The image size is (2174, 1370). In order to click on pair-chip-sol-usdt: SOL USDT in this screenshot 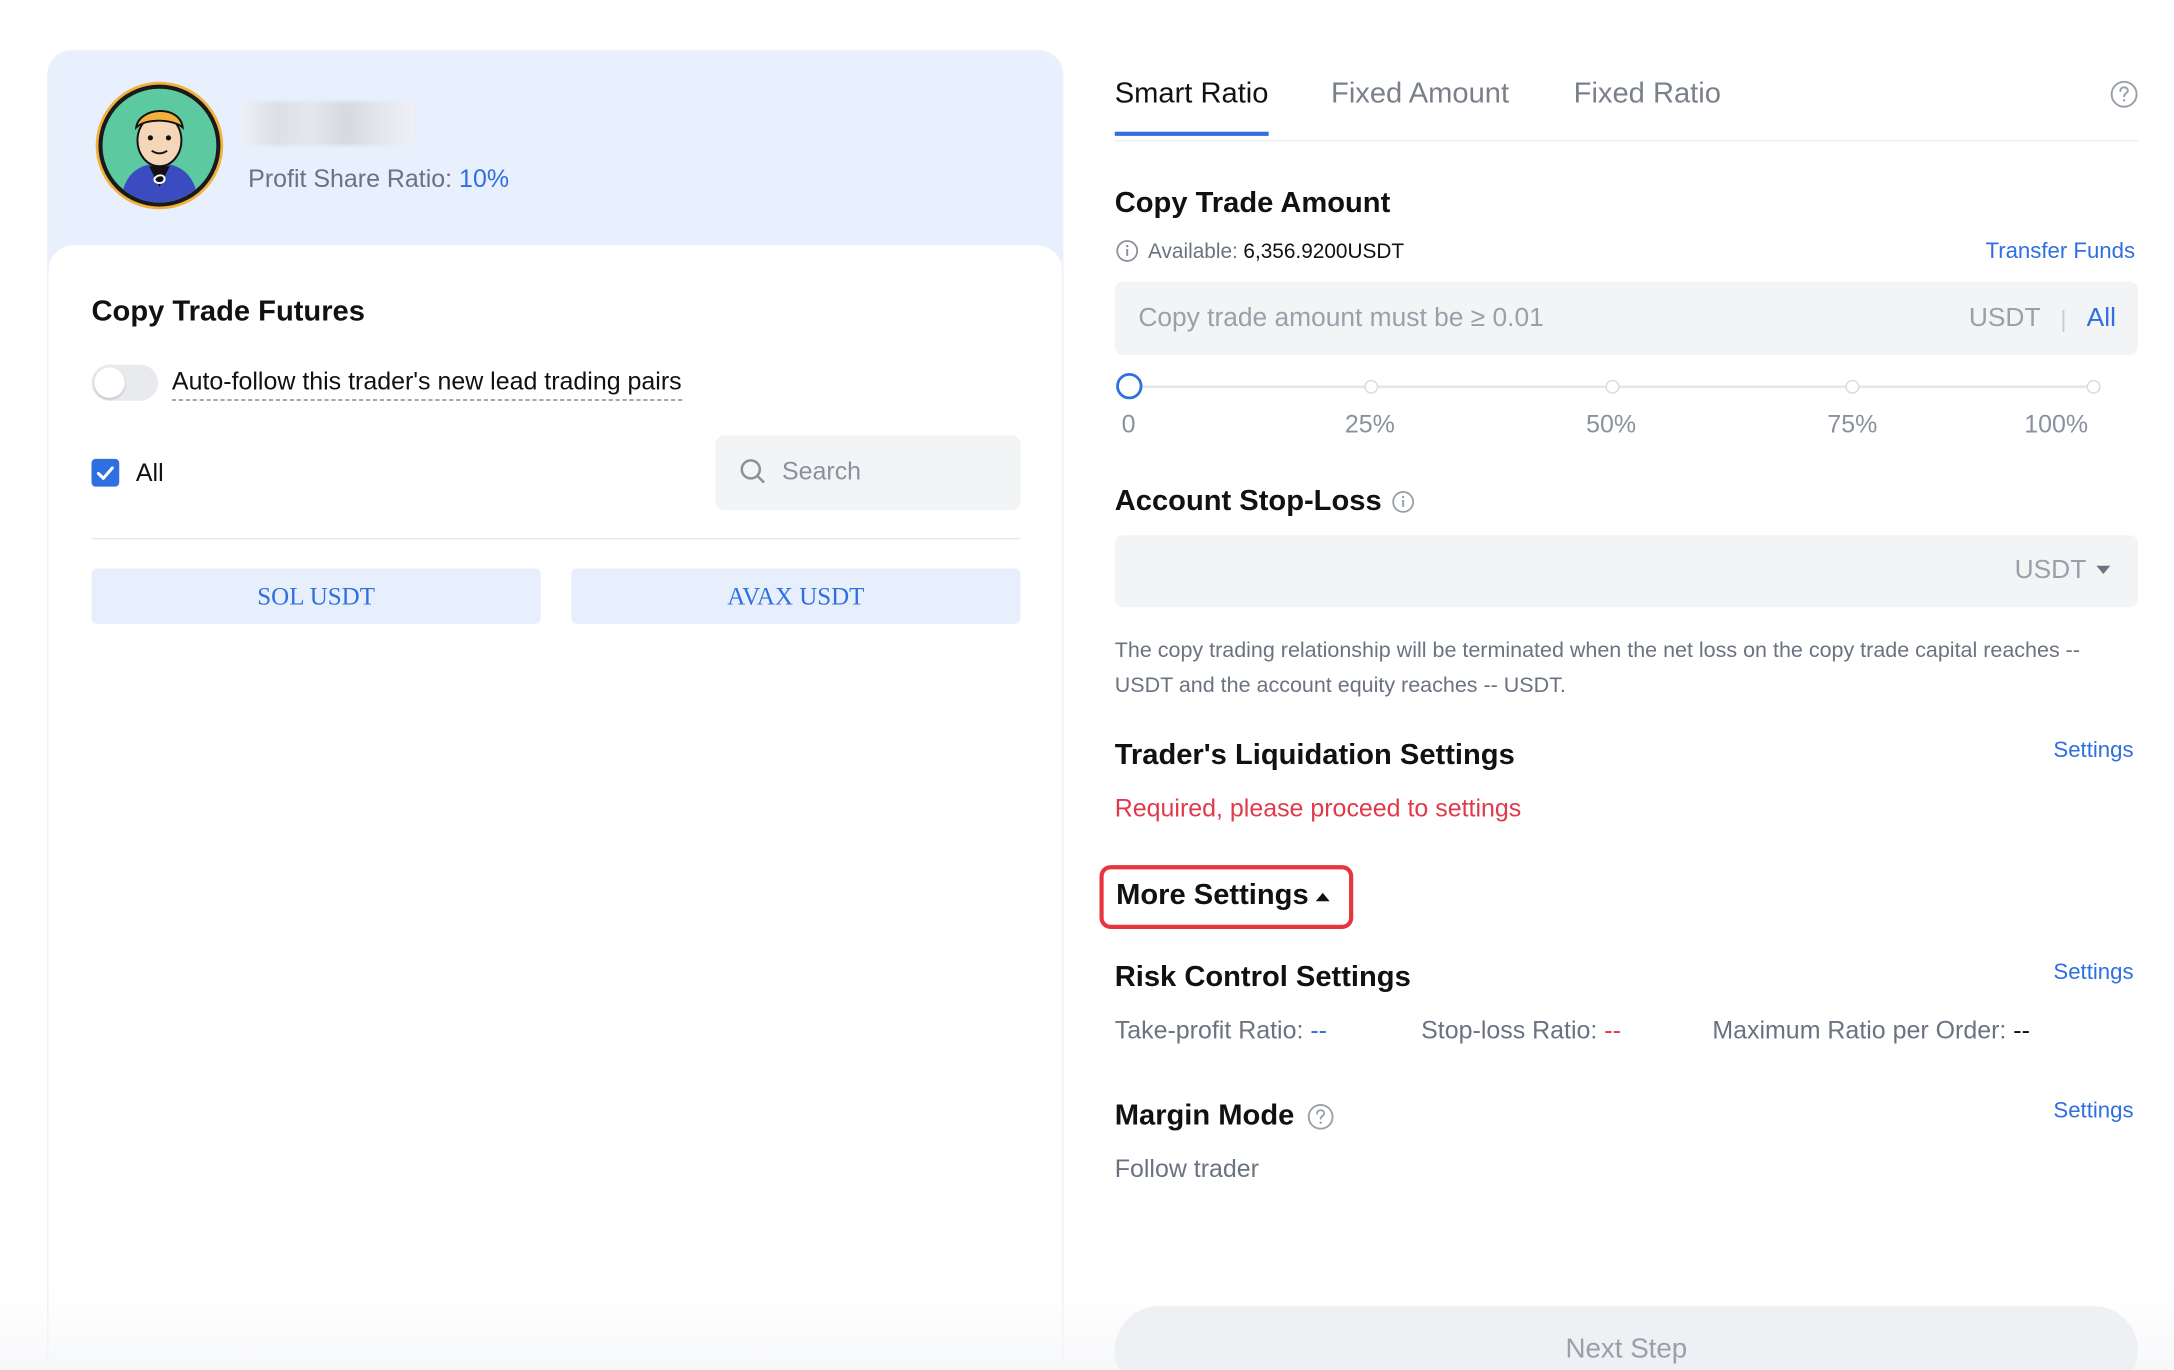, I will do `click(316, 596)`.